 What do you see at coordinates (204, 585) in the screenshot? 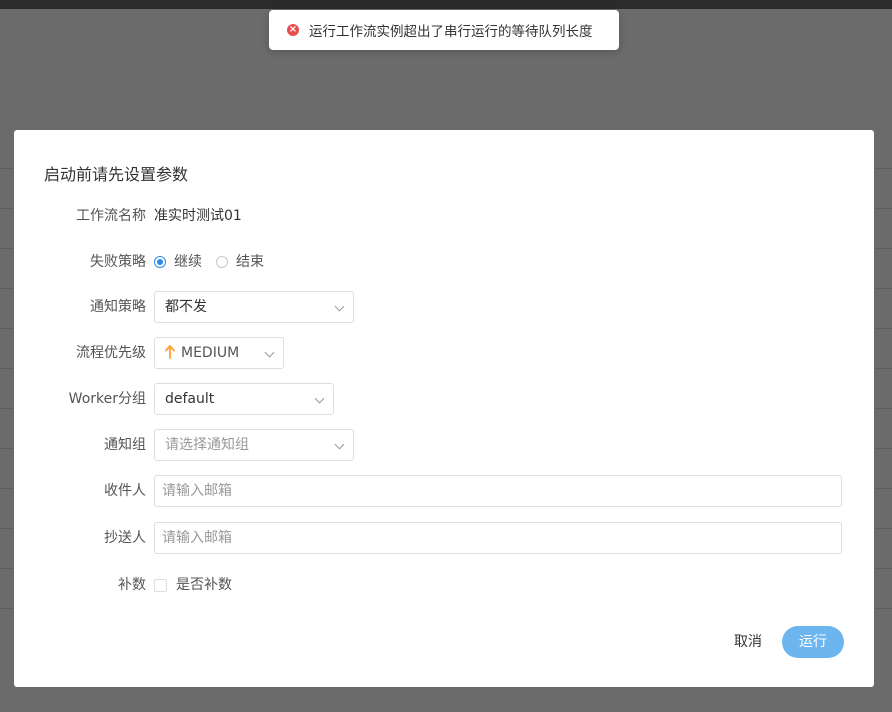
I see `complement-checkbox-label: 是否补数` at bounding box center [204, 585].